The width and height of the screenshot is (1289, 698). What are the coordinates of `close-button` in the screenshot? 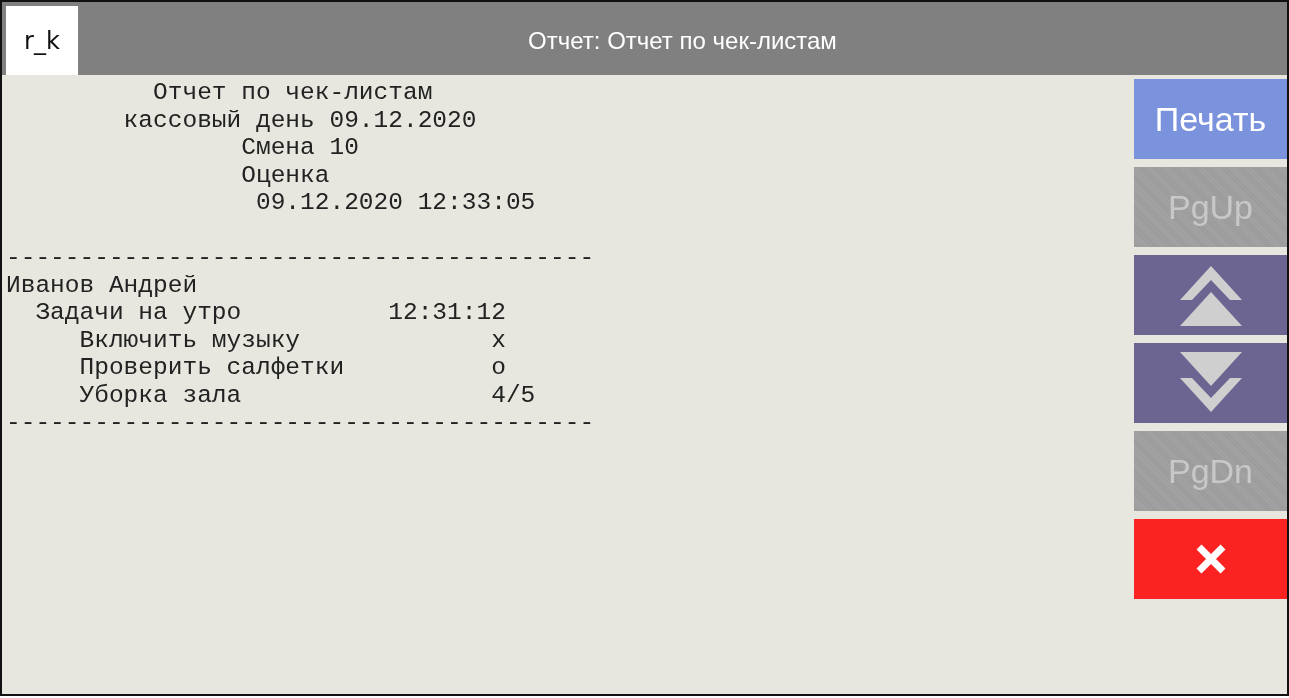 It's located at (1210, 559).